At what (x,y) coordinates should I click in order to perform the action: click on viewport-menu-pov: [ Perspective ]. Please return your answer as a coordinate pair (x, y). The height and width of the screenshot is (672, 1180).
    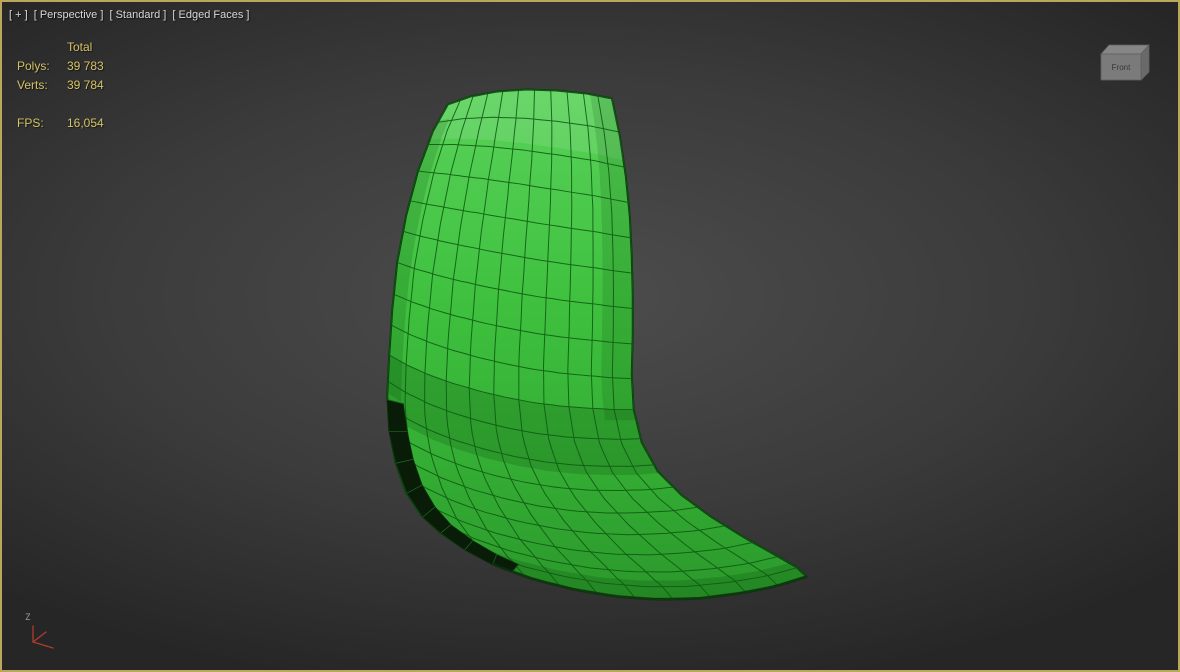
    Looking at the image, I should click on (69, 15).